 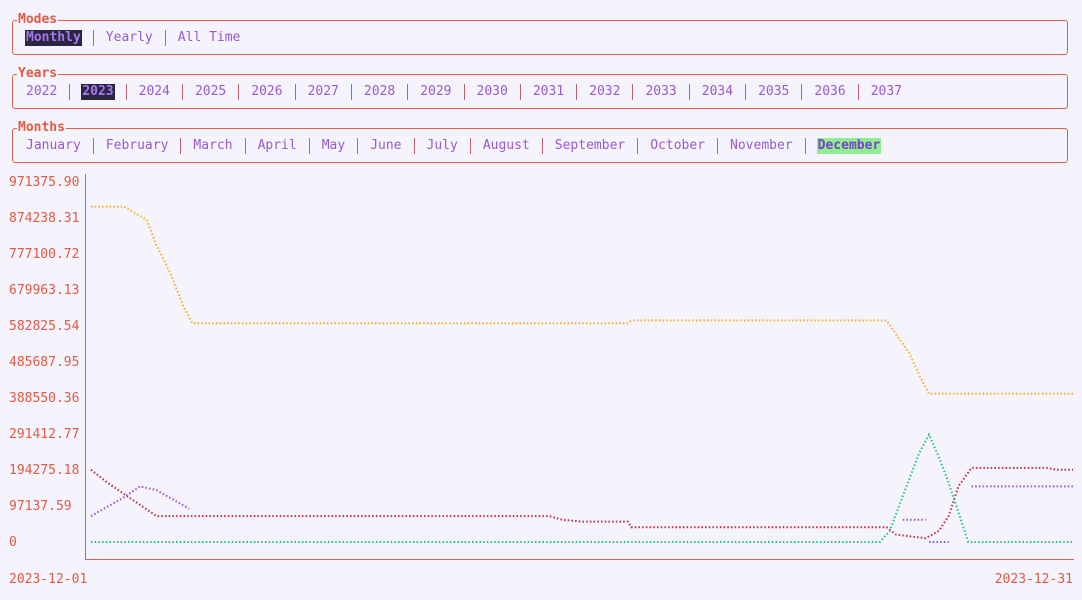 I want to click on years-tab-2037: 2037, so click(x=886, y=92).